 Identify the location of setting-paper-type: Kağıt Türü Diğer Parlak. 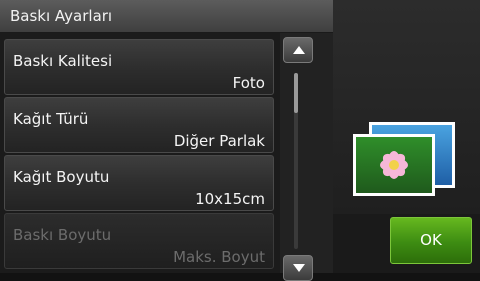
(139, 125).